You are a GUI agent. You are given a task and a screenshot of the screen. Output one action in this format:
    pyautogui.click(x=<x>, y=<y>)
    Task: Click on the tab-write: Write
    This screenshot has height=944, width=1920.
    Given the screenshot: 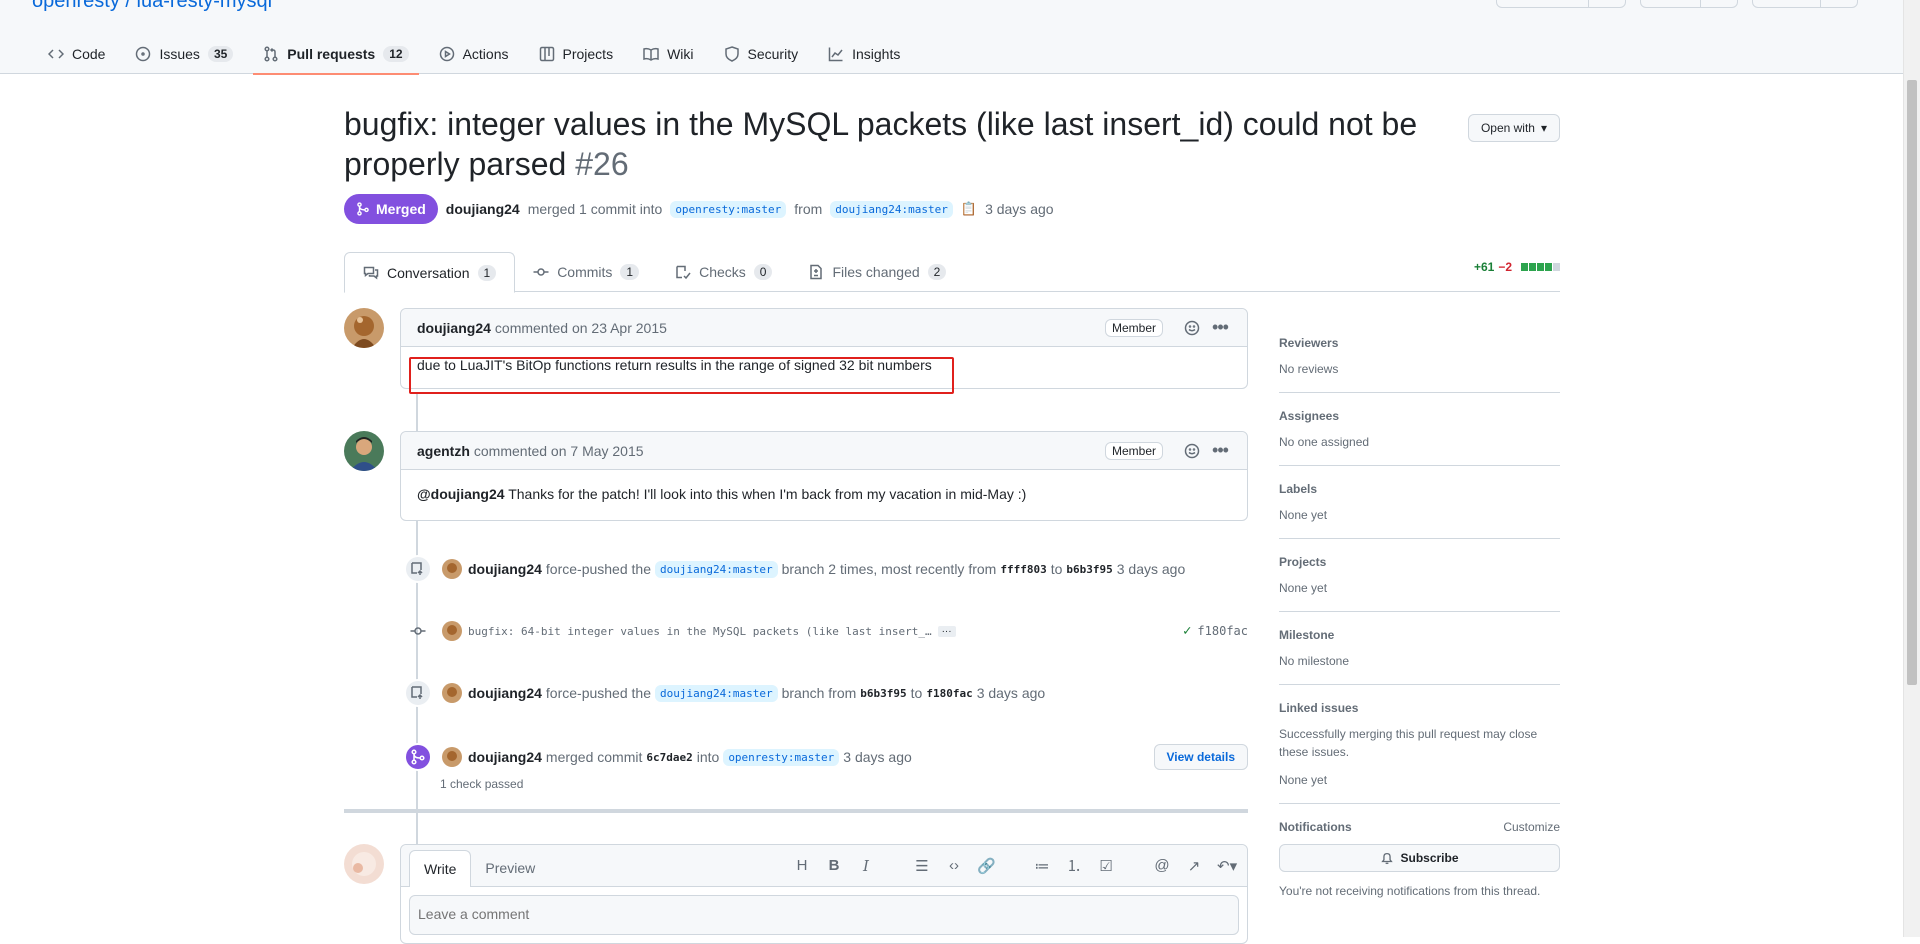 What is the action you would take?
    pyautogui.click(x=440, y=868)
    